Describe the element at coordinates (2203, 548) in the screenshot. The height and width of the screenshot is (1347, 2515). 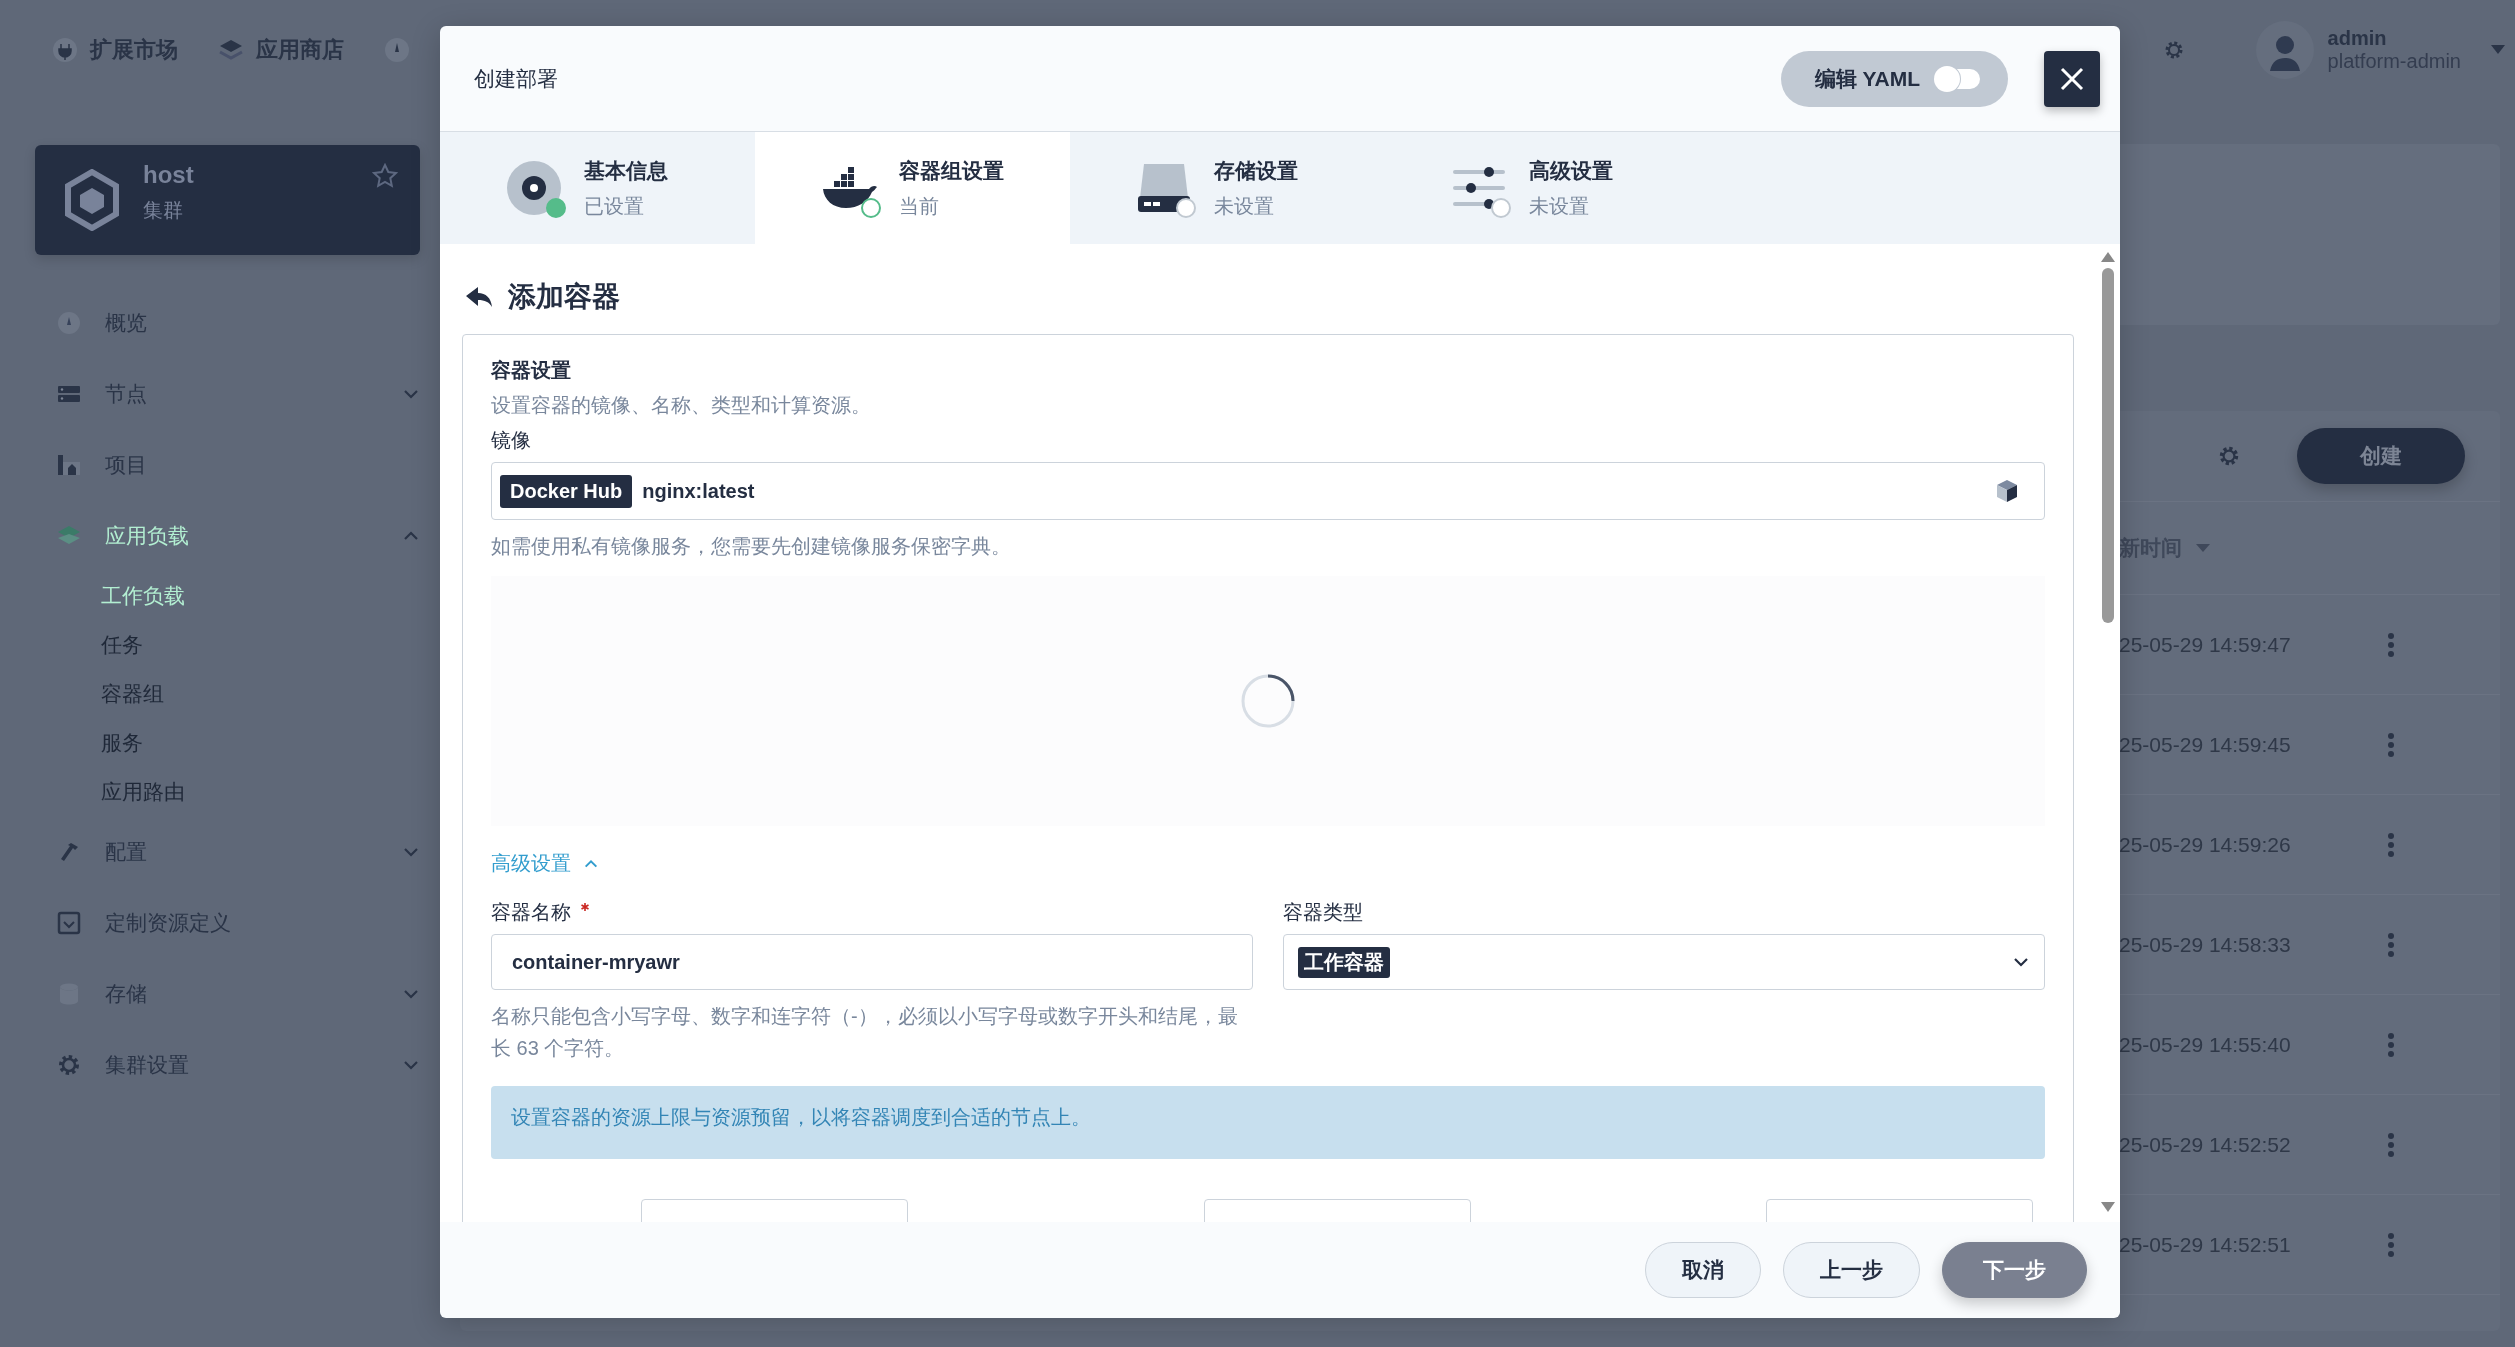
I see `sort-caret-icon` at that location.